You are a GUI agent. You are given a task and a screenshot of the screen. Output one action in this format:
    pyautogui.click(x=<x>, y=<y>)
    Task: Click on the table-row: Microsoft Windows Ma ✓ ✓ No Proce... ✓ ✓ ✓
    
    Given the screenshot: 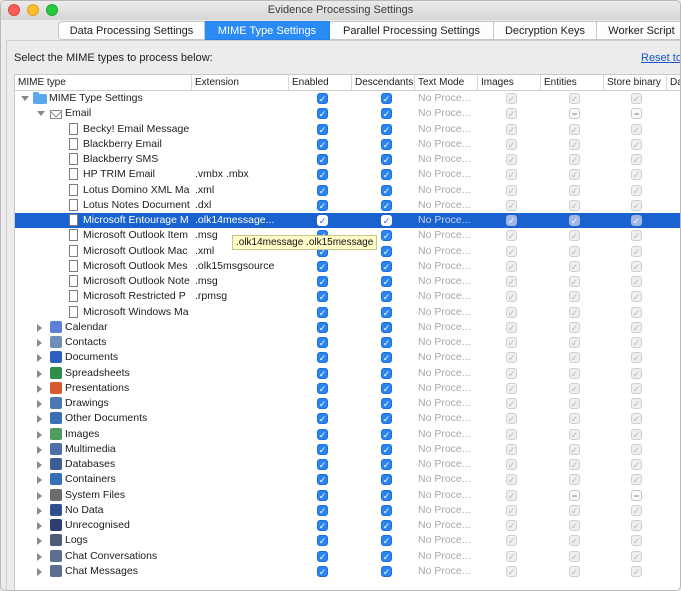 What is the action you would take?
    pyautogui.click(x=347, y=312)
    